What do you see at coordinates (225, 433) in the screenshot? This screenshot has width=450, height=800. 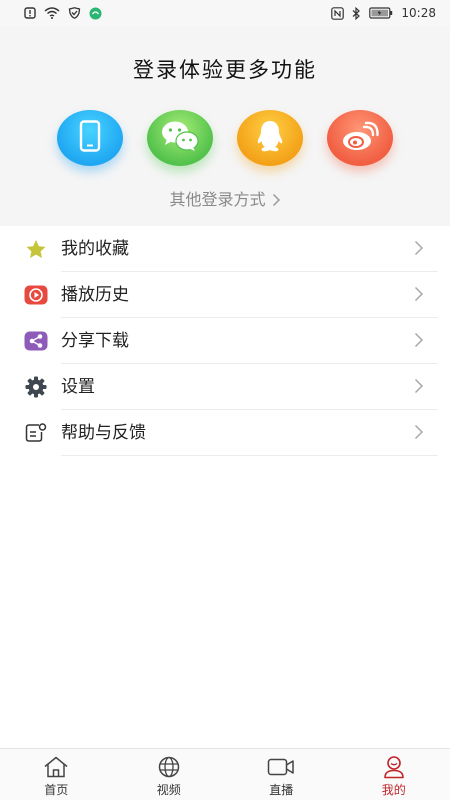 I see `menu-item-help-feedback: 帮助与反馈` at bounding box center [225, 433].